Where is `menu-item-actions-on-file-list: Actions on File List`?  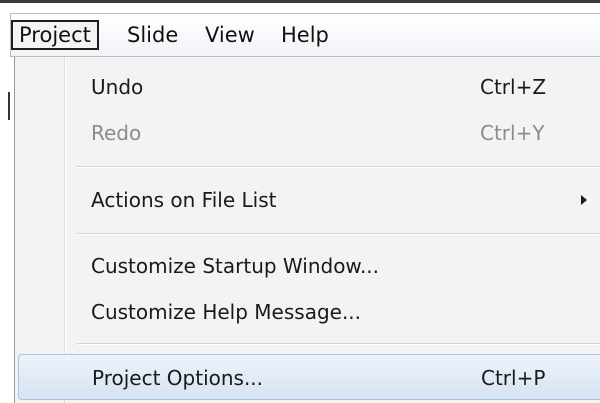
menu-item-actions-on-file-list: Actions on File List is located at coordinates (307, 200).